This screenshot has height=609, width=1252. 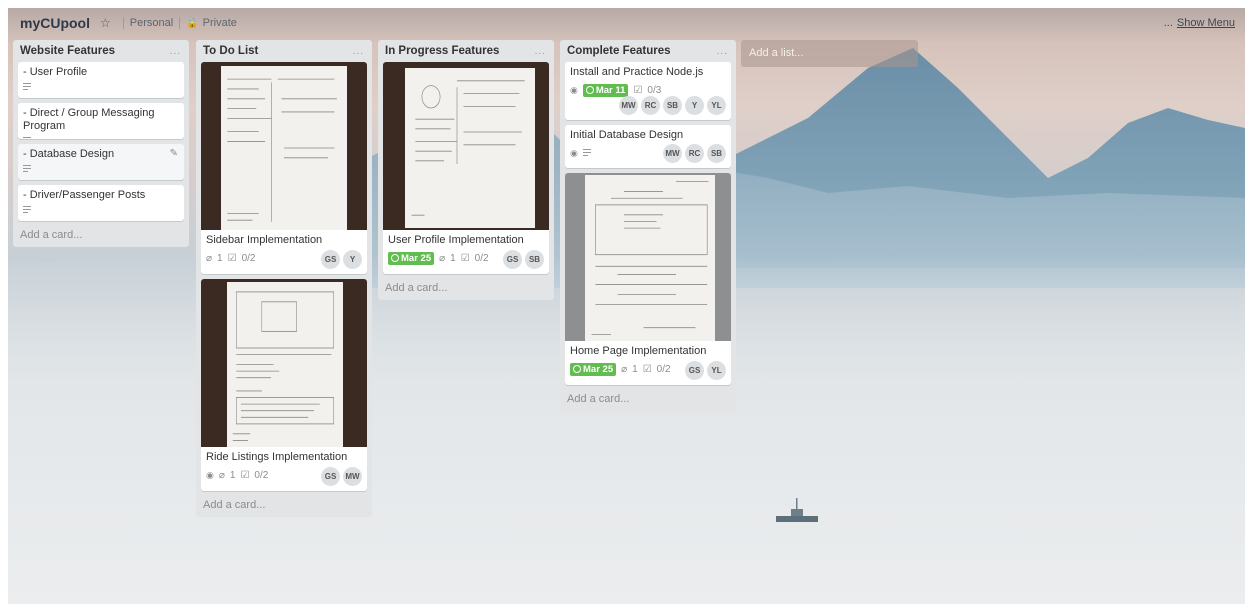 What do you see at coordinates (67, 51) in the screenshot?
I see `list-title: Website Features` at bounding box center [67, 51].